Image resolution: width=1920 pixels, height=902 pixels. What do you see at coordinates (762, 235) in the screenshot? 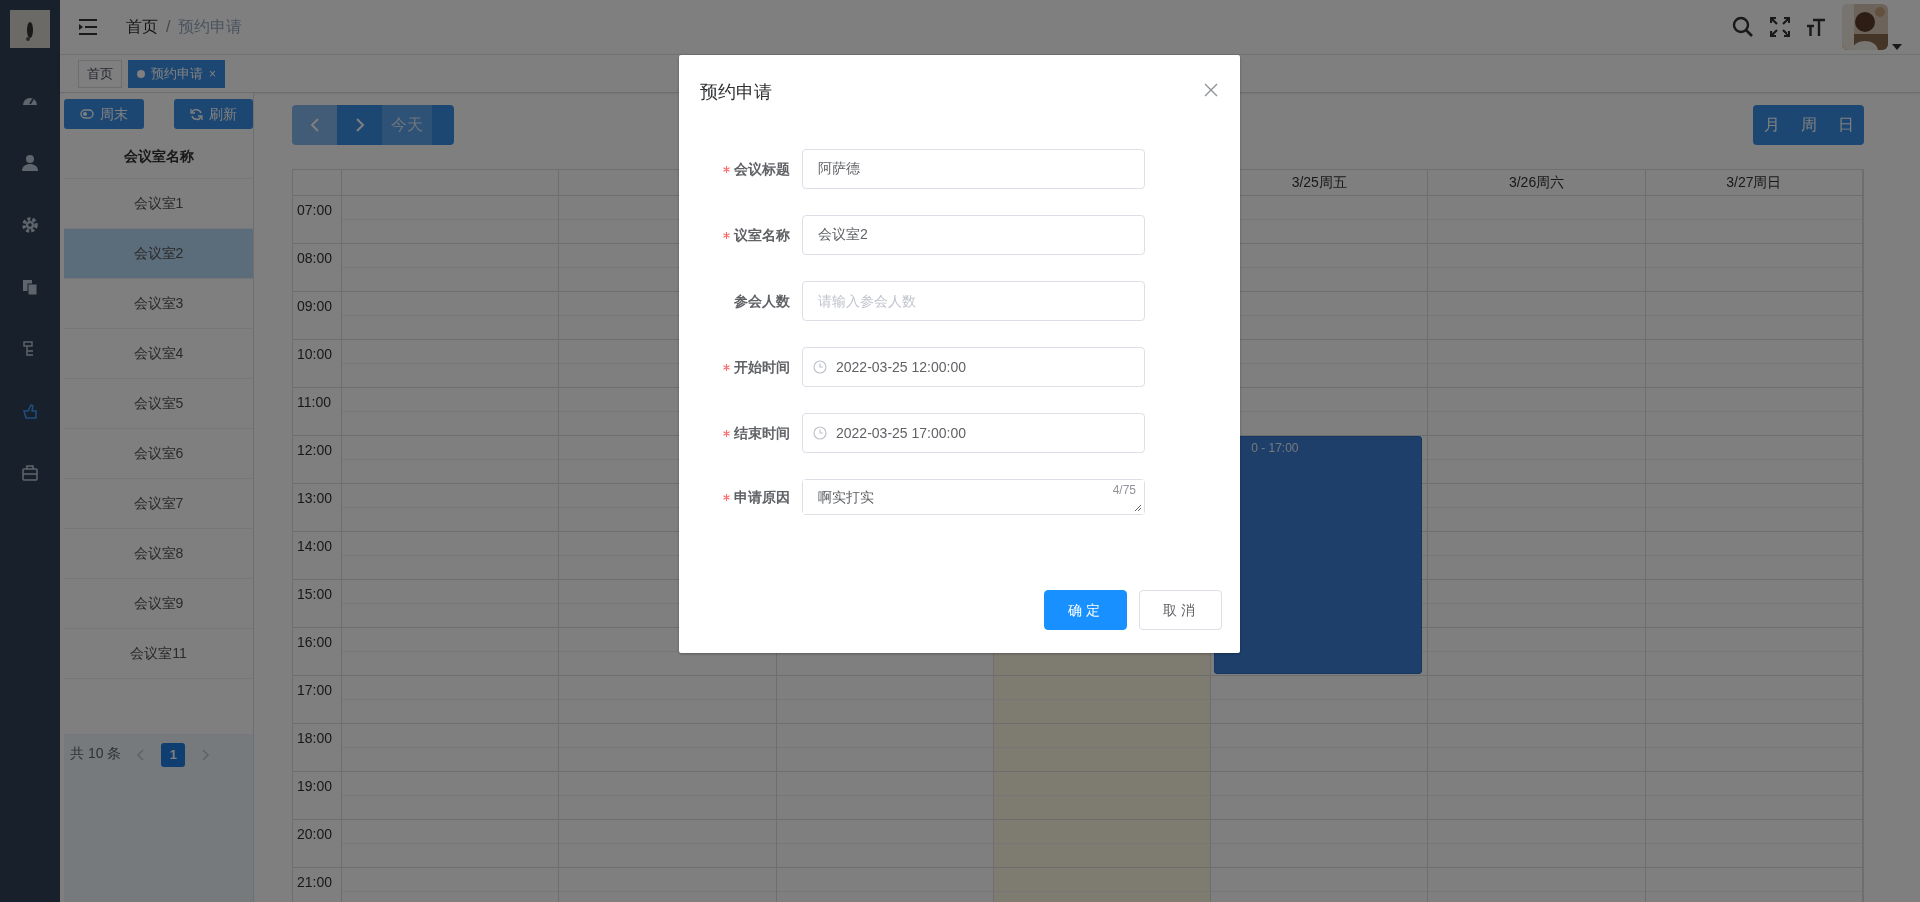
I see `field-label: 议室名称` at bounding box center [762, 235].